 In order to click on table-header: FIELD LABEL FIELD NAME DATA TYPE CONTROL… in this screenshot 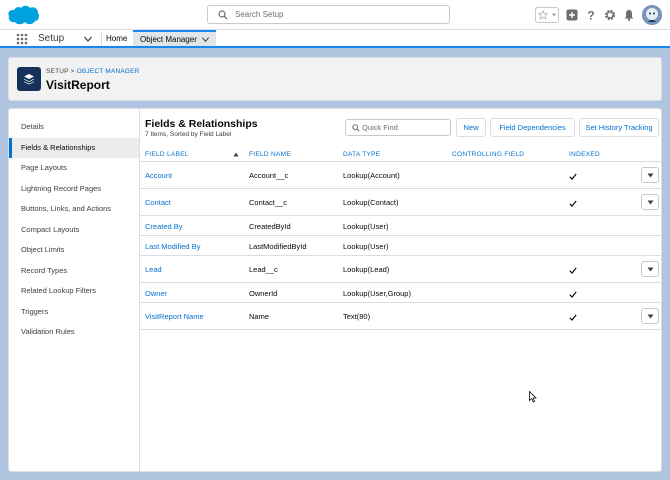, I will do `click(400, 154)`.